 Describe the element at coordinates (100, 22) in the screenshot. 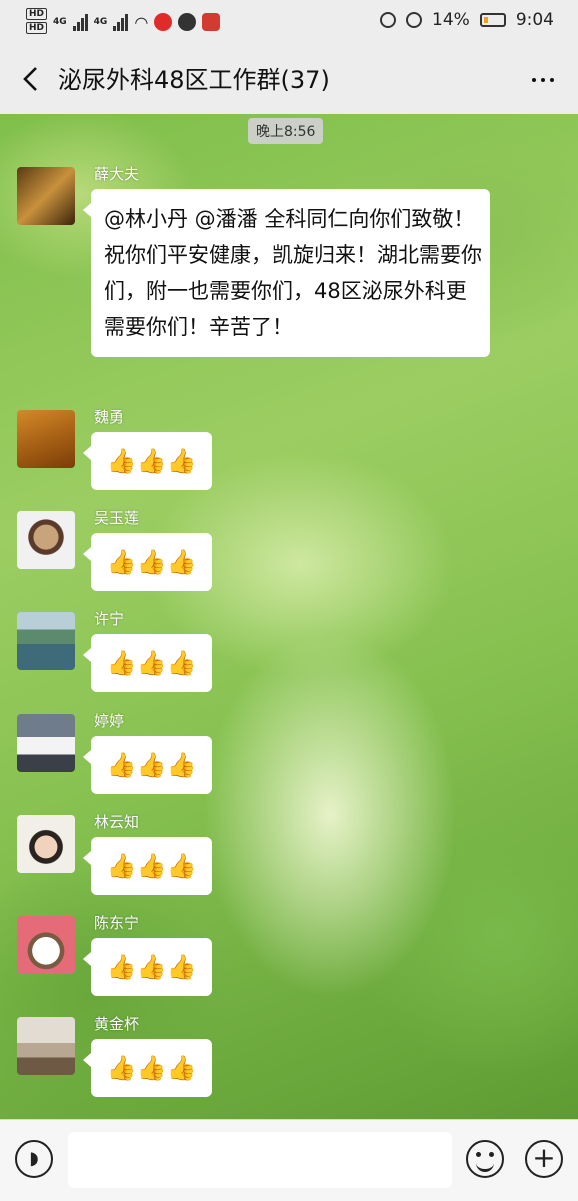

I see `network-type-2: 4G` at that location.